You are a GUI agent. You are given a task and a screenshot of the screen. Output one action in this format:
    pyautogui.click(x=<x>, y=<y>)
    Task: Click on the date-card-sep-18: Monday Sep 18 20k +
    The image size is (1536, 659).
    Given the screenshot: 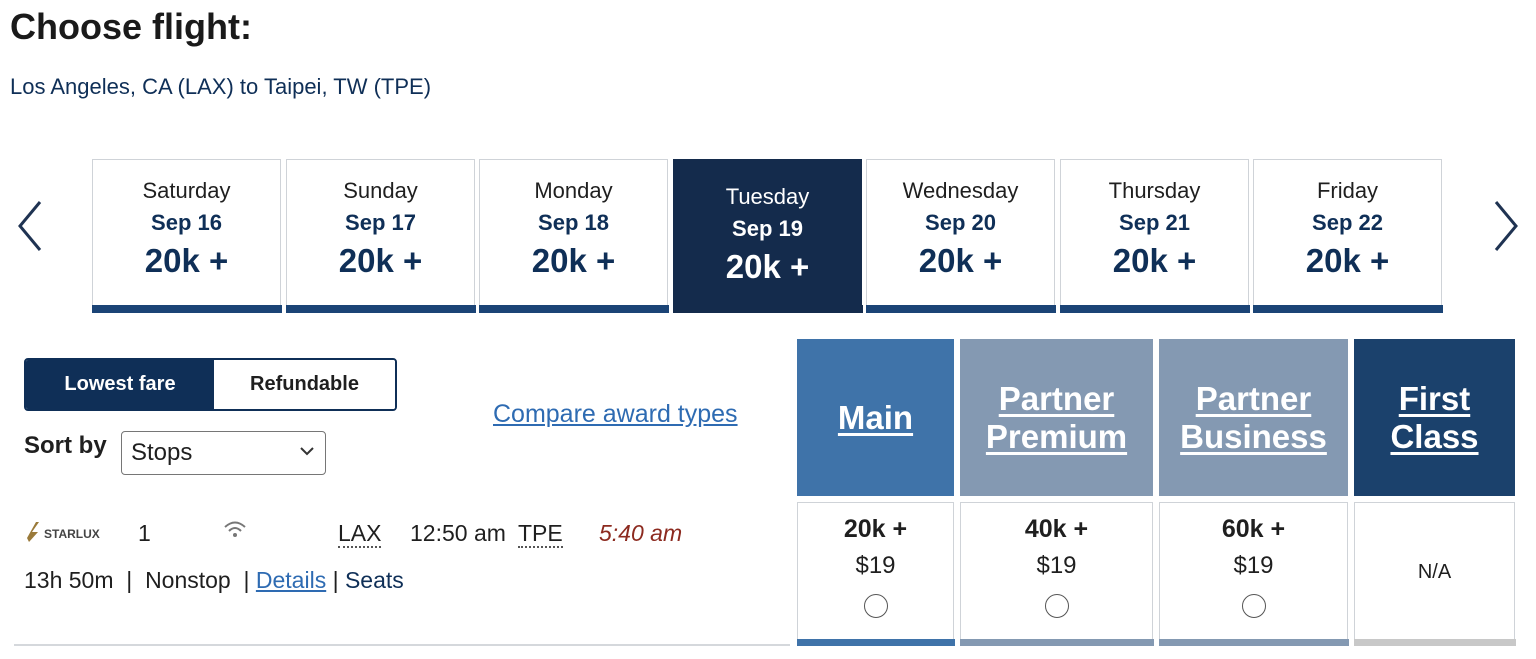 What is the action you would take?
    pyautogui.click(x=573, y=236)
    